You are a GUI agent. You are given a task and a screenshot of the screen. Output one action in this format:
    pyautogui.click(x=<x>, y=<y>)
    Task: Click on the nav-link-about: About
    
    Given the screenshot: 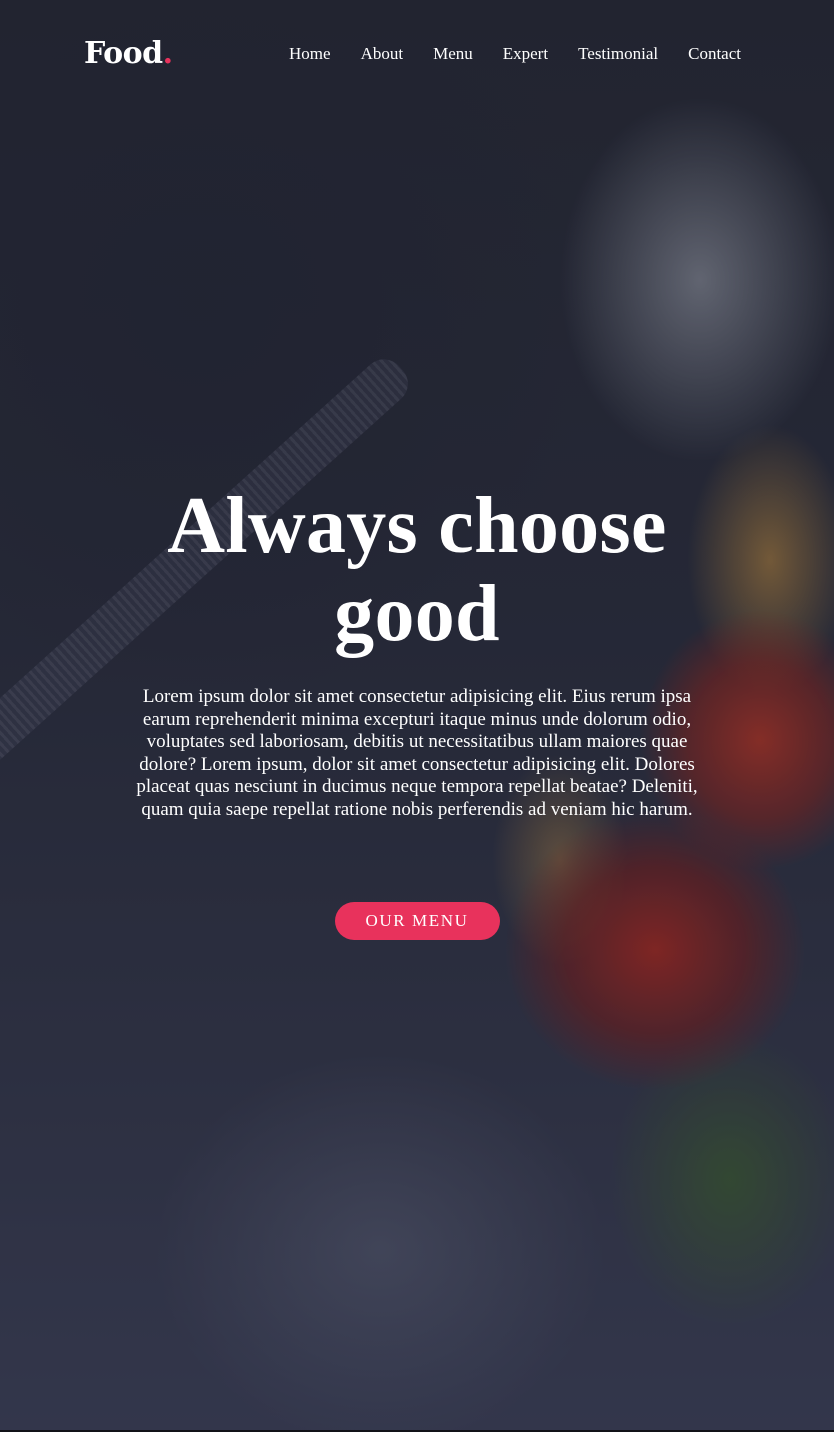 What is the action you would take?
    pyautogui.click(x=382, y=54)
    